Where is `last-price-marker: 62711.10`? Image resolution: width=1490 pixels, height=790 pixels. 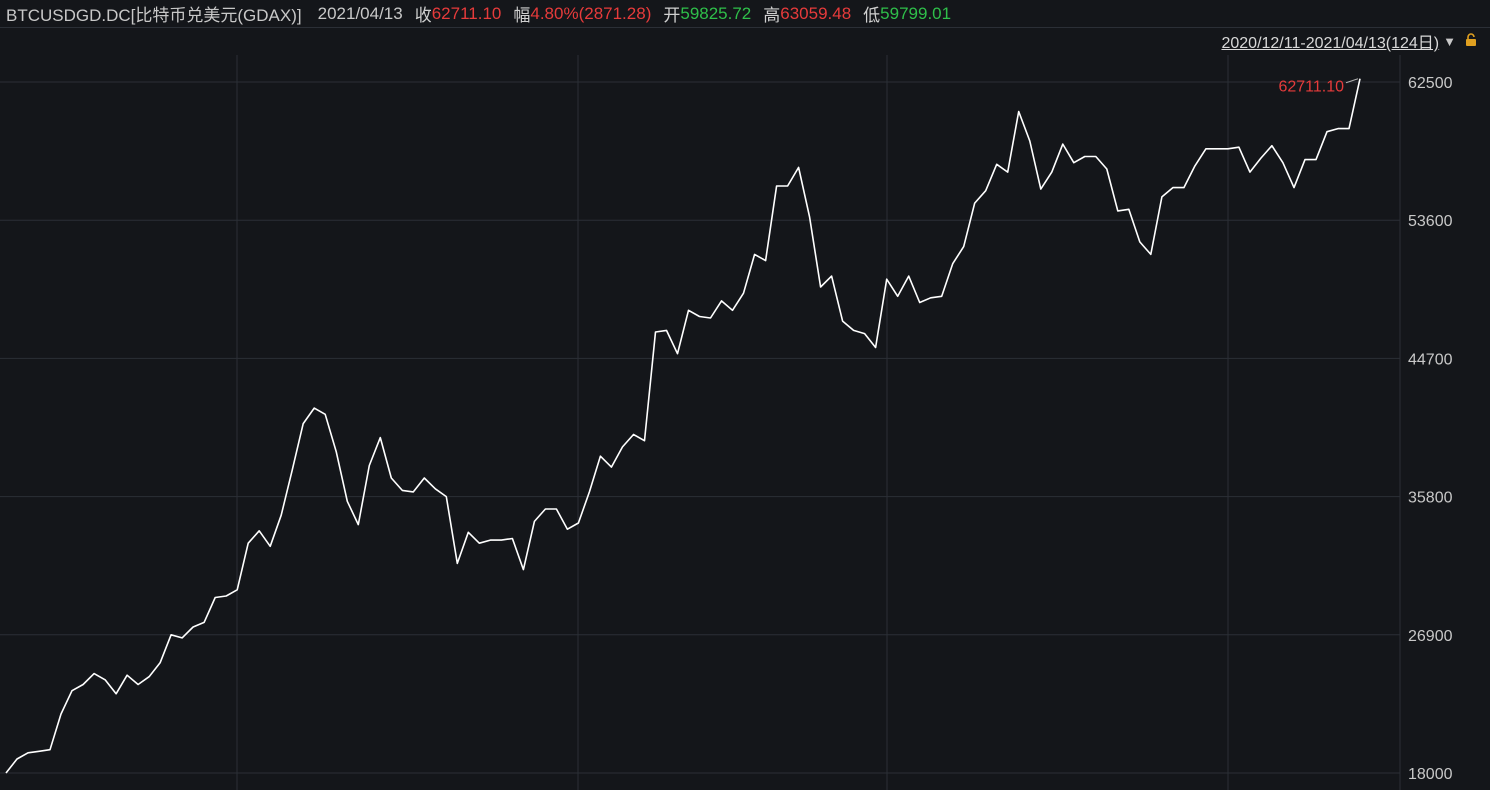
last-price-marker: 62711.10 is located at coordinates (1318, 87).